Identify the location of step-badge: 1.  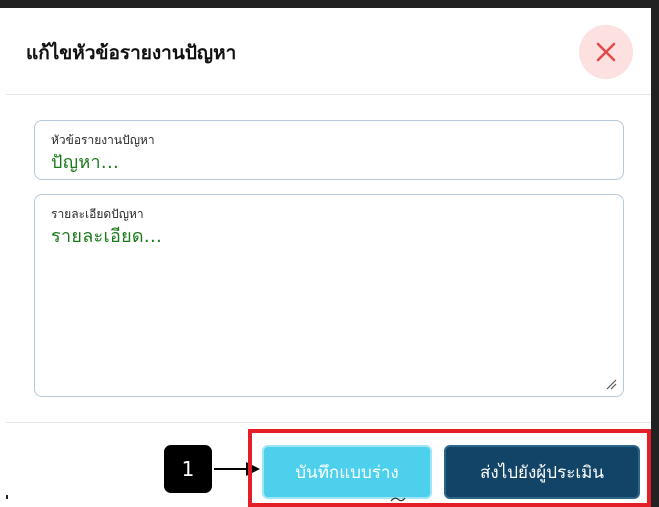
(188, 469).